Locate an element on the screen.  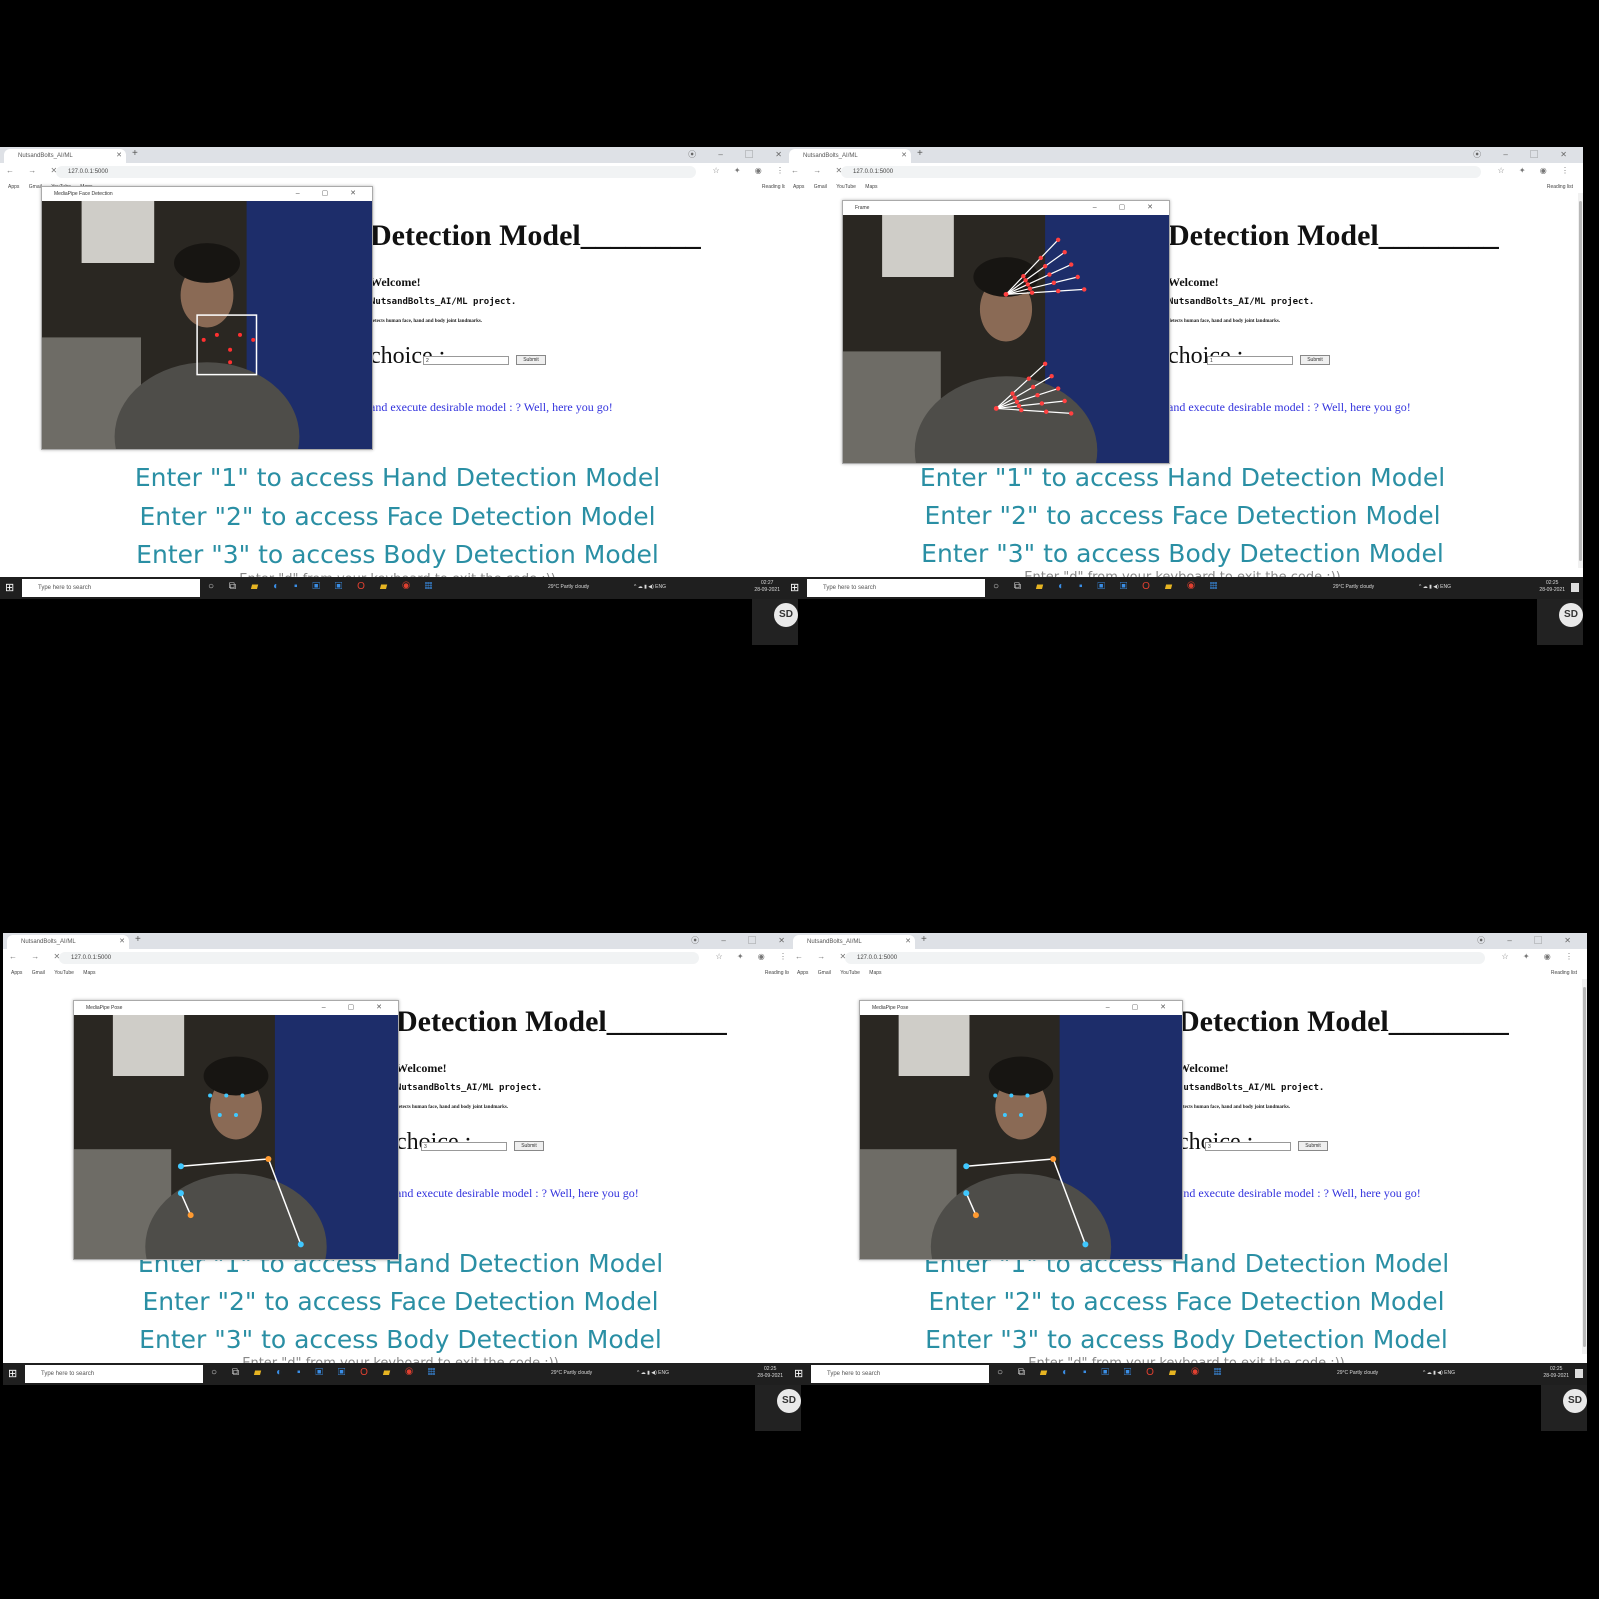
choice-input: 1 is located at coordinates (1250, 360).